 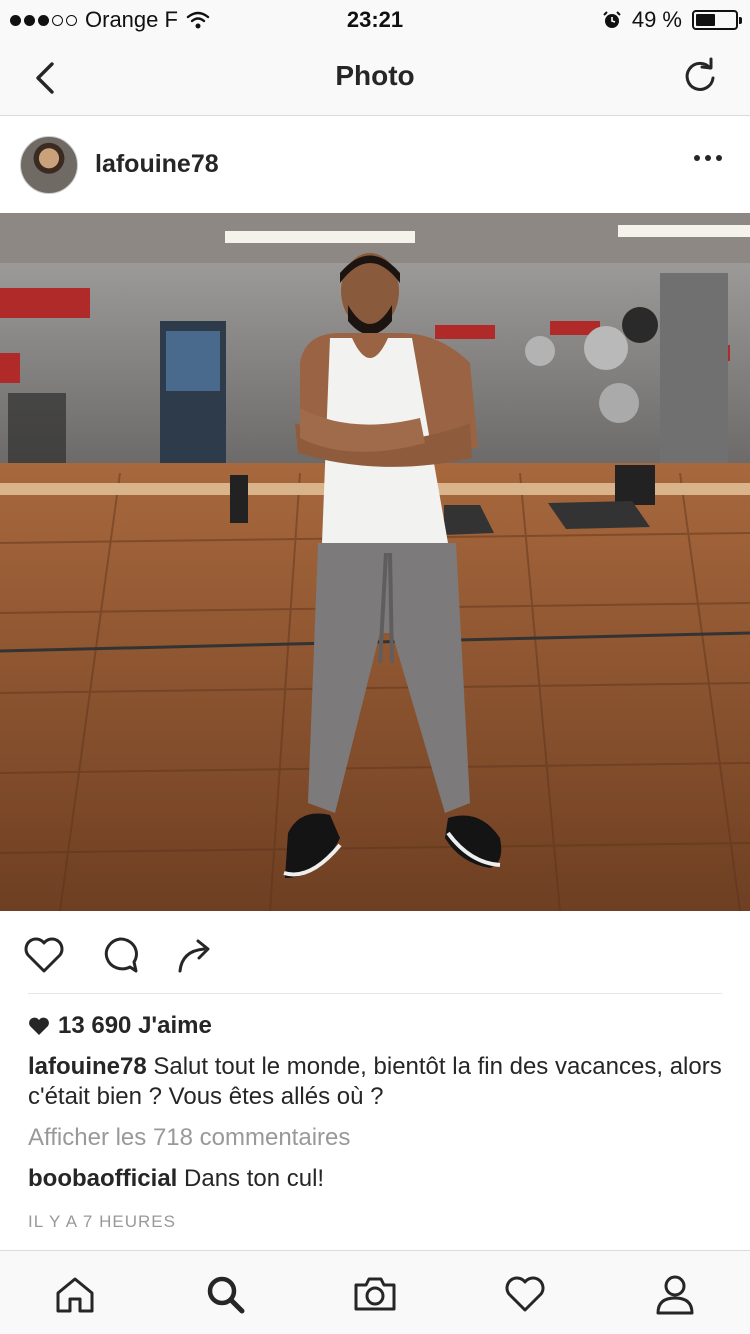 What do you see at coordinates (375, 165) in the screenshot?
I see `post-header: lafouine78` at bounding box center [375, 165].